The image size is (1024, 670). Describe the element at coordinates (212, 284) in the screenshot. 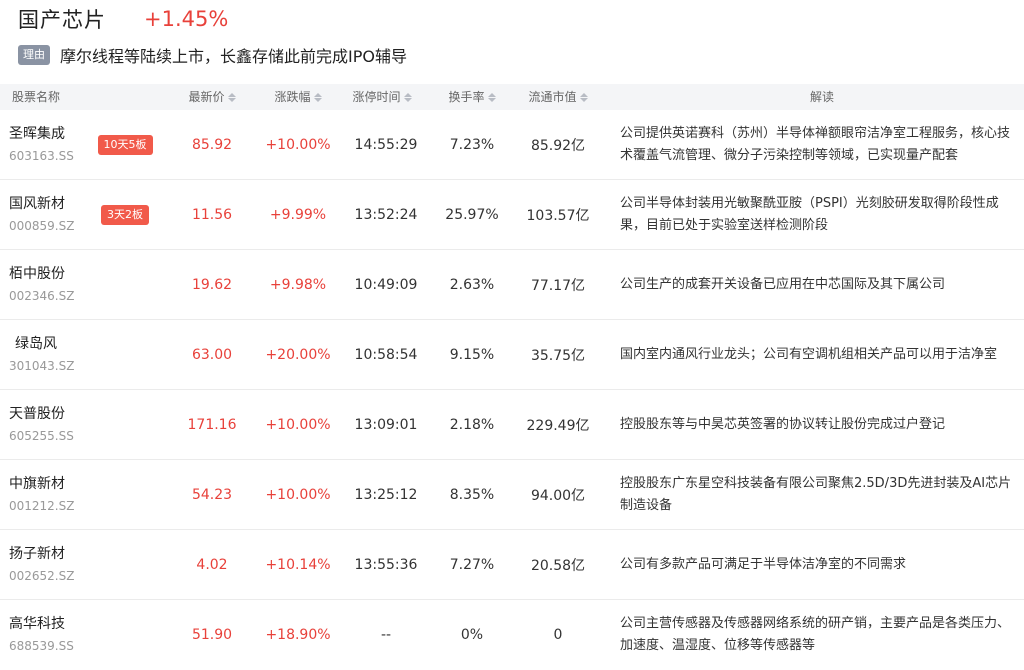

I see `price: 19.62` at that location.